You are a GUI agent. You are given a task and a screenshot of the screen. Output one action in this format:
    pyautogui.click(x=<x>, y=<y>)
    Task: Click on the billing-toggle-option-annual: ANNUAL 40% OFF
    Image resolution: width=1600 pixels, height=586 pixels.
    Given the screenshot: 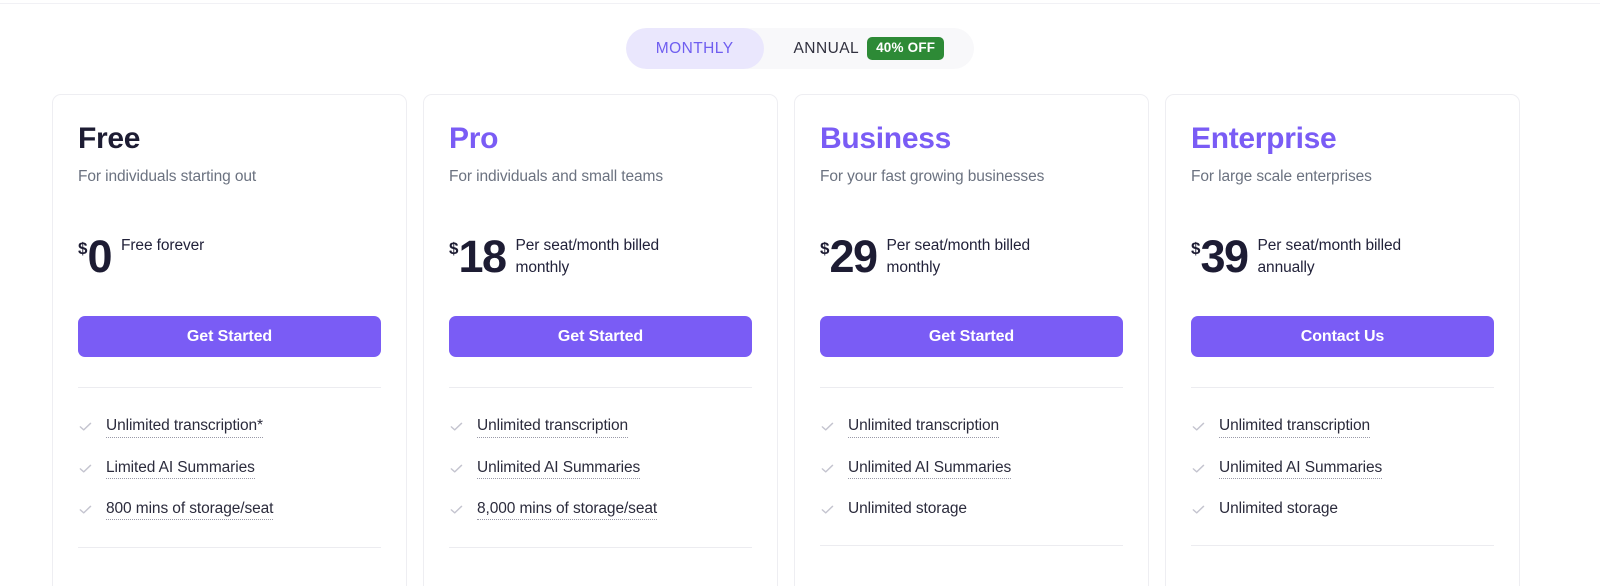 What is the action you would take?
    pyautogui.click(x=869, y=48)
    